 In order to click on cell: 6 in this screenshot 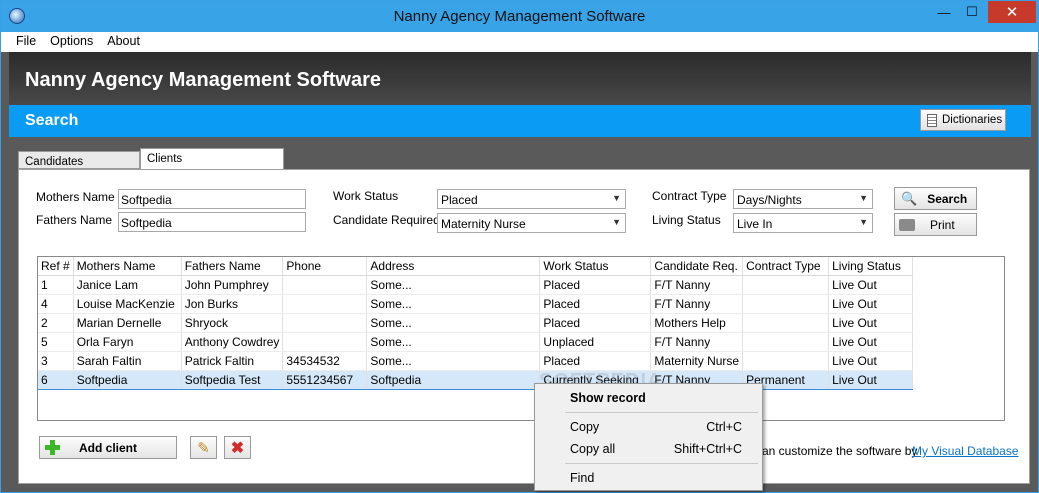, I will do `click(56, 379)`.